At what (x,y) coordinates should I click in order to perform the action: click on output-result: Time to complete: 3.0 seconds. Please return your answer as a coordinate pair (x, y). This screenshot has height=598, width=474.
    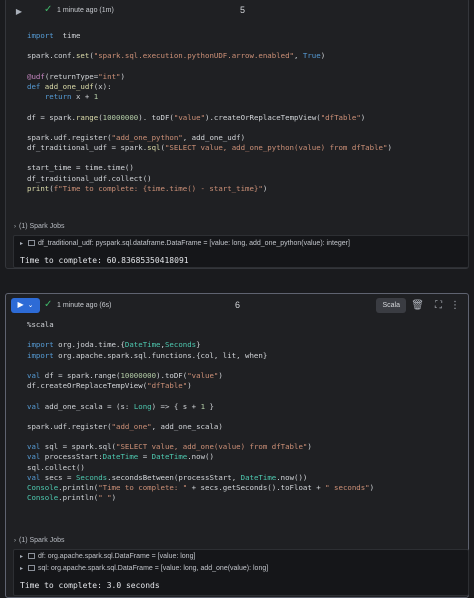
    Looking at the image, I should click on (90, 585).